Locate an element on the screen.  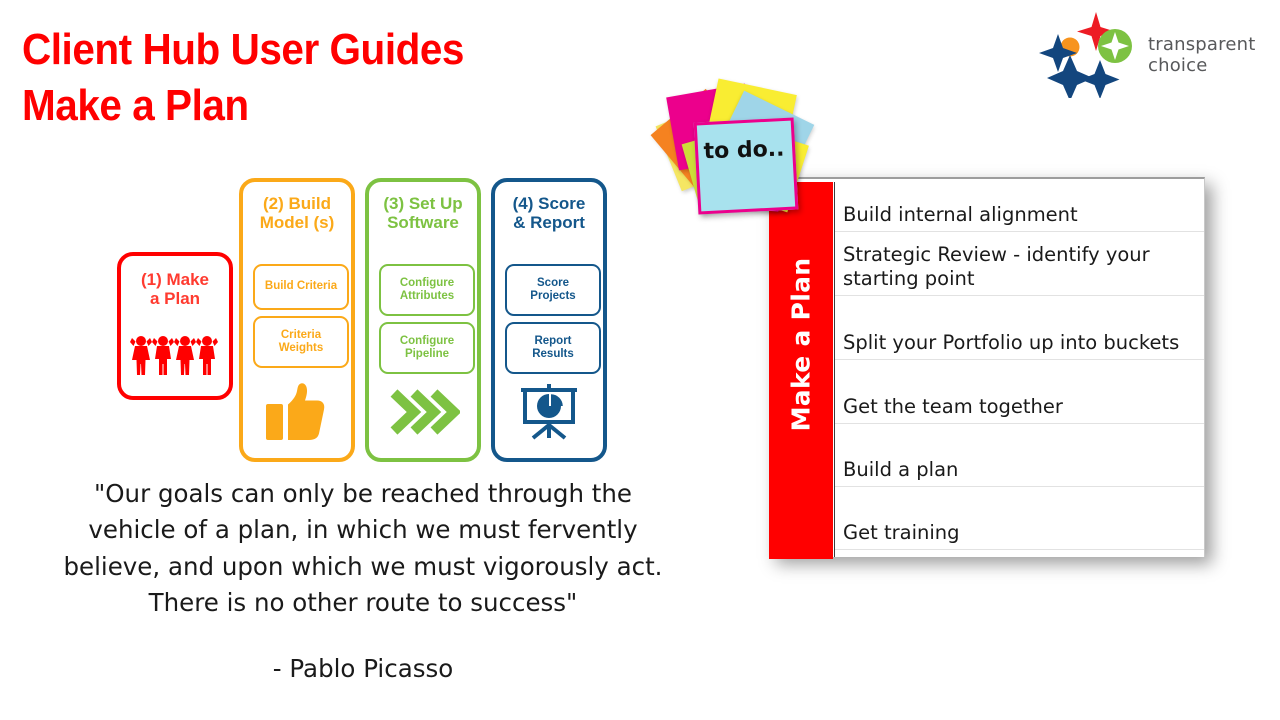
list-item-text: Get training is located at coordinates (901, 533).